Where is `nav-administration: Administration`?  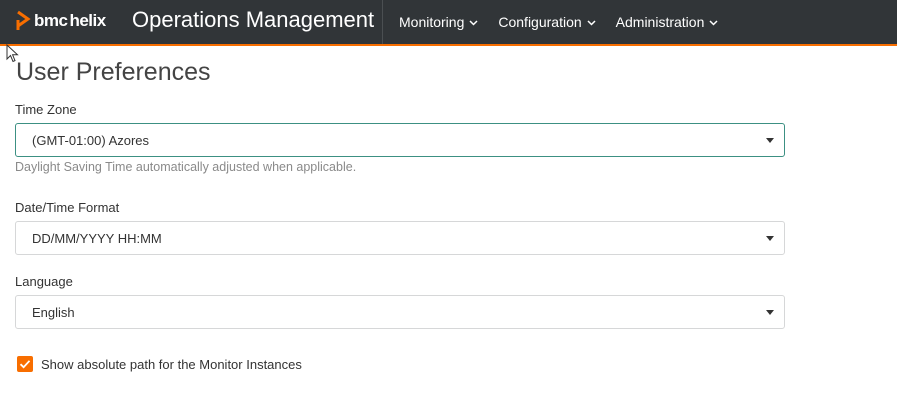
nav-administration: Administration is located at coordinates (667, 22).